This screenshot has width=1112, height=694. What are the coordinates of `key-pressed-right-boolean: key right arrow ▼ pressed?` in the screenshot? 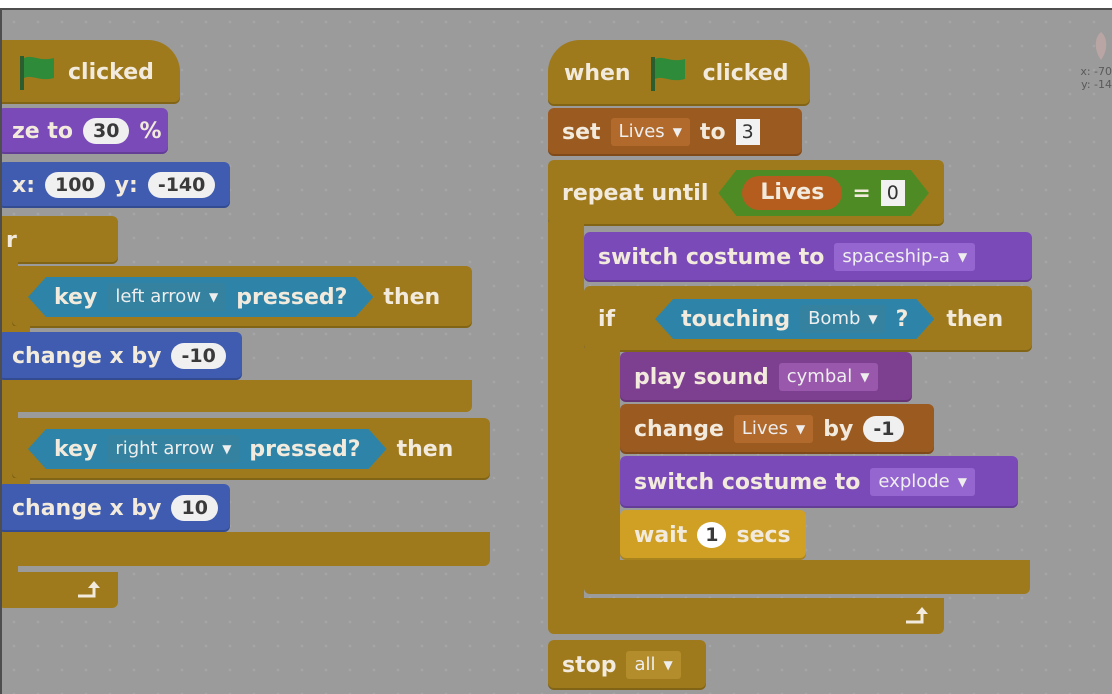 It's located at (207, 449).